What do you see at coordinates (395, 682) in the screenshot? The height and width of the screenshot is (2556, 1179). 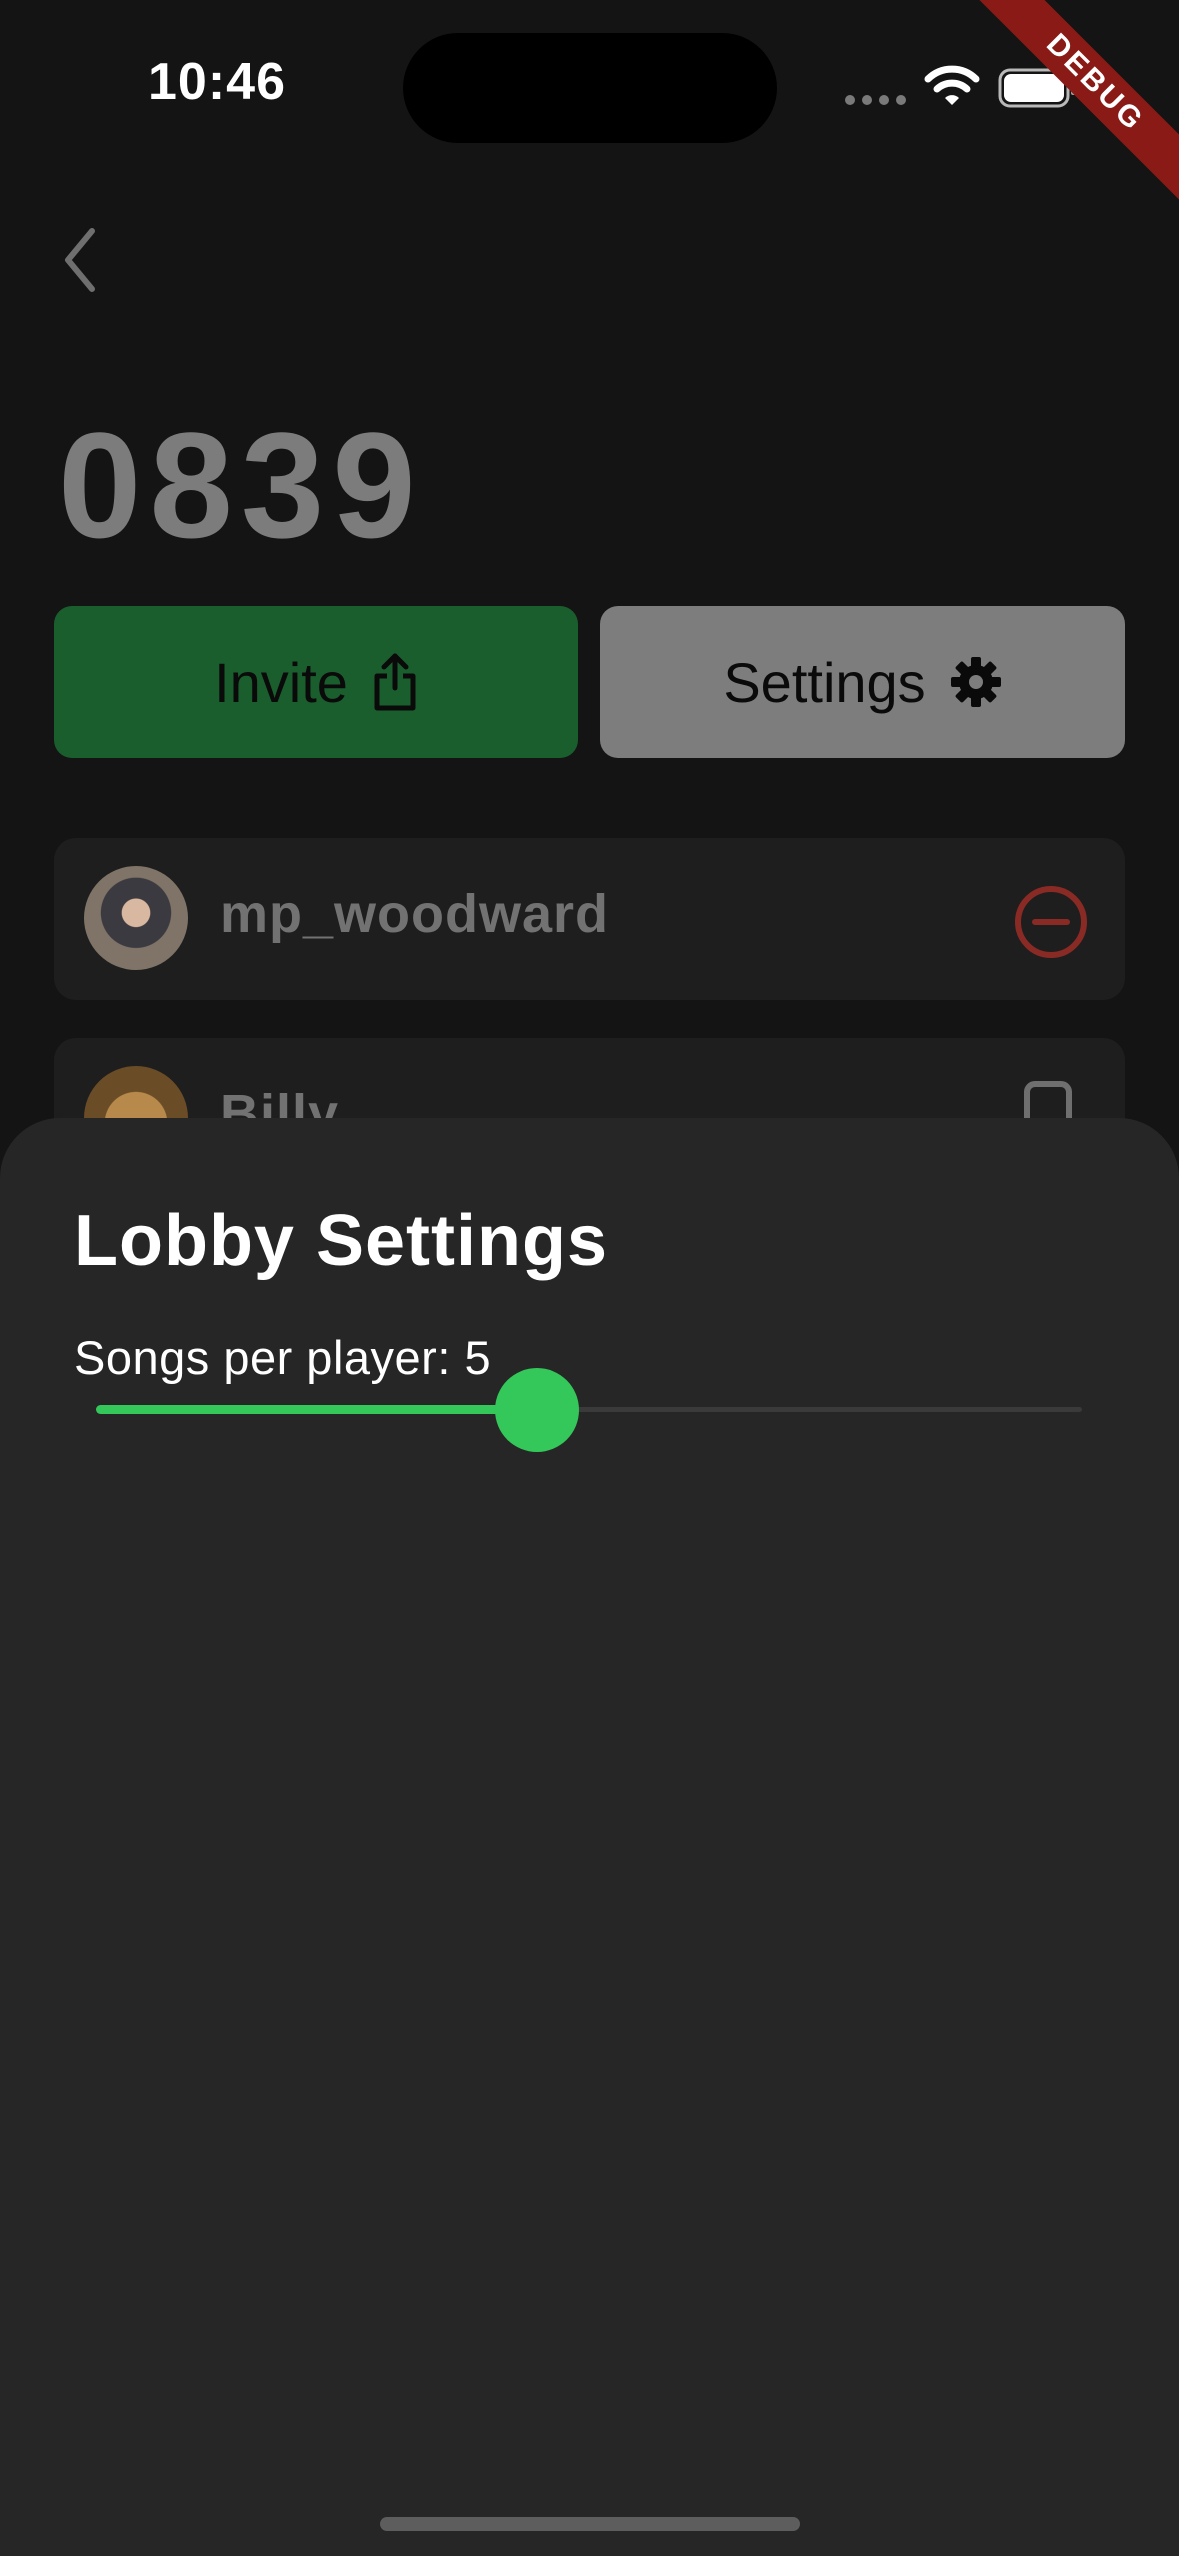 I see `share-icon` at bounding box center [395, 682].